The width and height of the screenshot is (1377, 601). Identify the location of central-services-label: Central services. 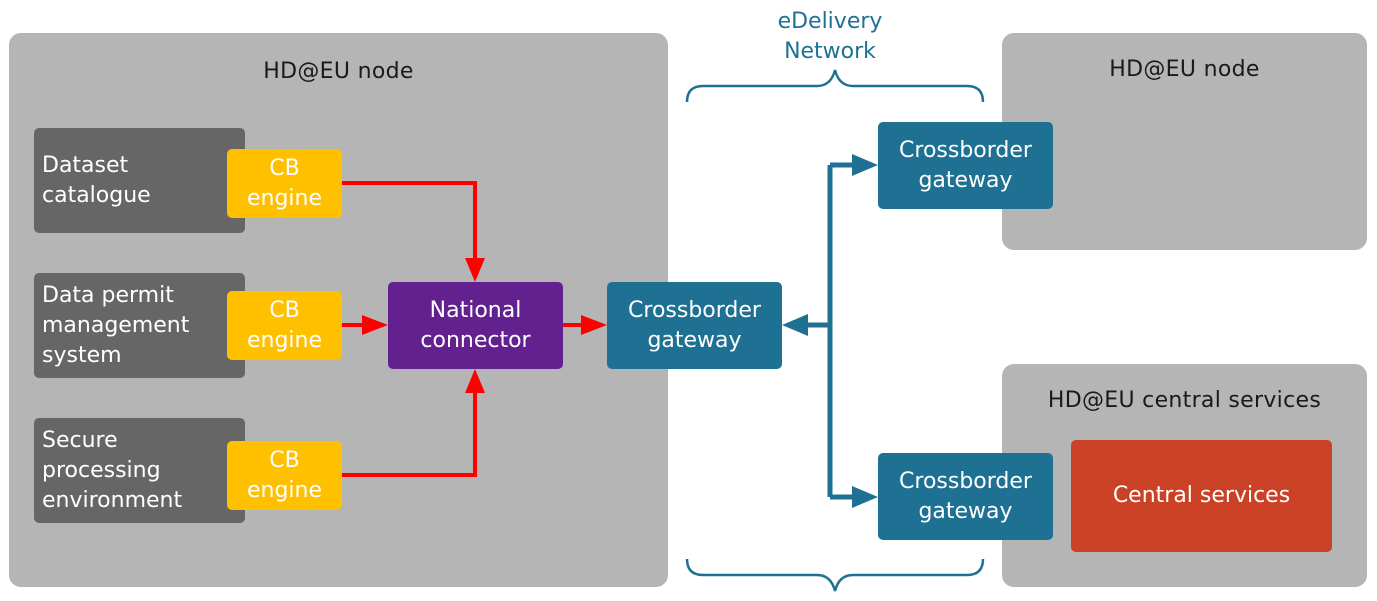
(1201, 495).